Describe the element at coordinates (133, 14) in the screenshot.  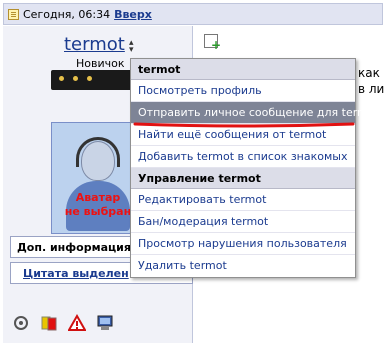
I see `scroll-top-link: Вверх` at that location.